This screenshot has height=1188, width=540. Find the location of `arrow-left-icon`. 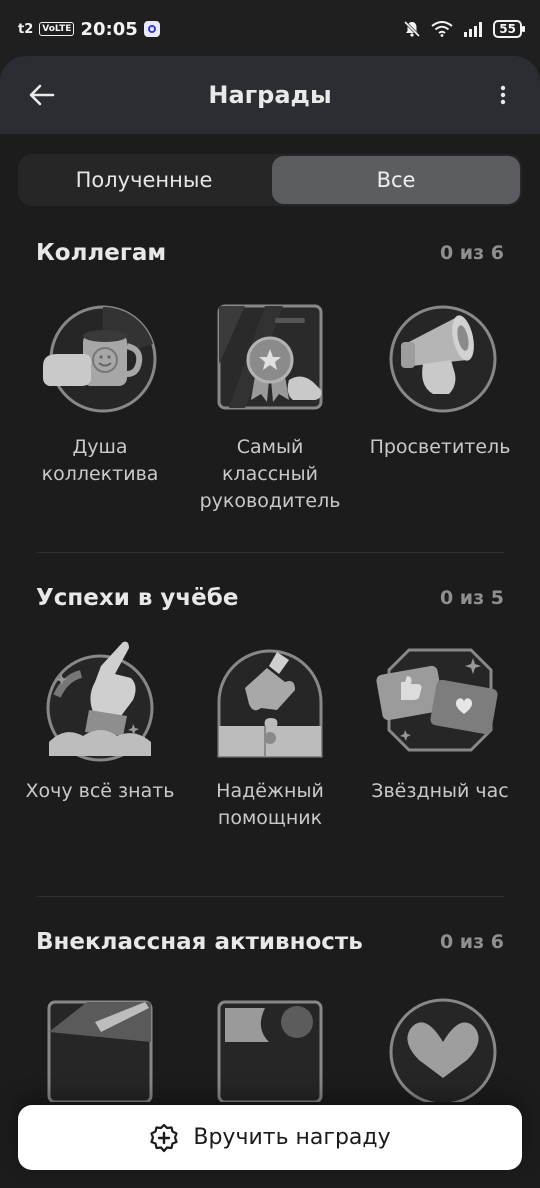

arrow-left-icon is located at coordinates (42, 95).